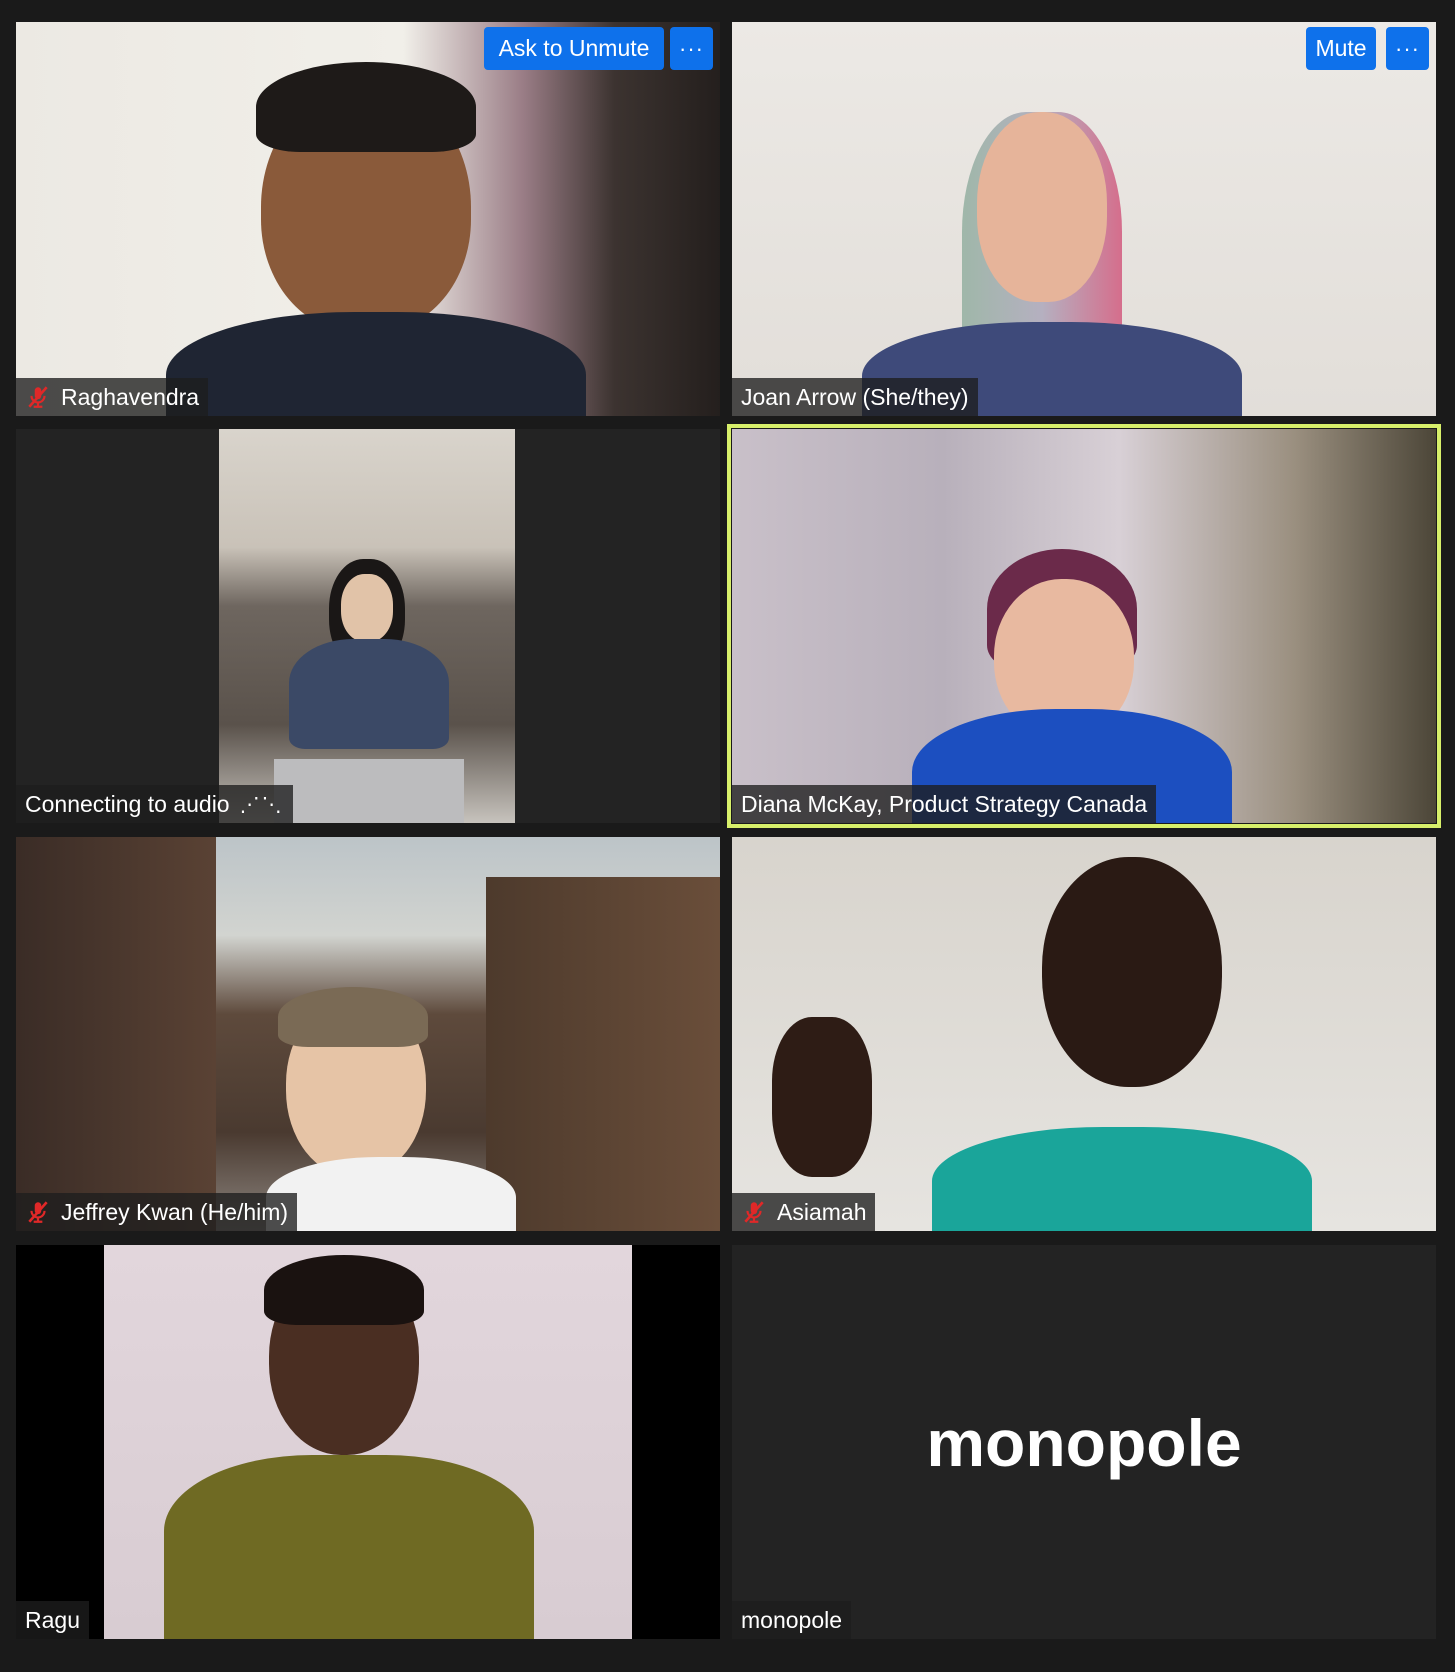 The height and width of the screenshot is (1672, 1455). I want to click on video-tile-diana-mckay: Diana McKay, Product Strategy Canada, so click(1084, 626).